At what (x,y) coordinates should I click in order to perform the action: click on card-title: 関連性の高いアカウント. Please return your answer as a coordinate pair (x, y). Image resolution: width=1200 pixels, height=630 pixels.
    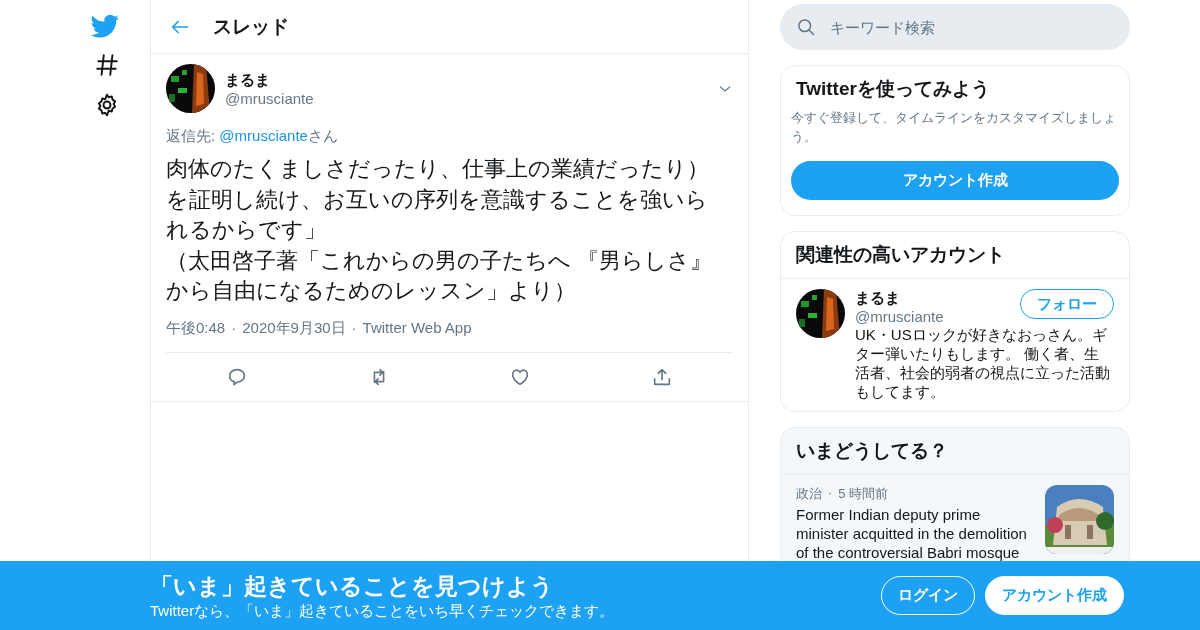
    Looking at the image, I should click on (900, 255).